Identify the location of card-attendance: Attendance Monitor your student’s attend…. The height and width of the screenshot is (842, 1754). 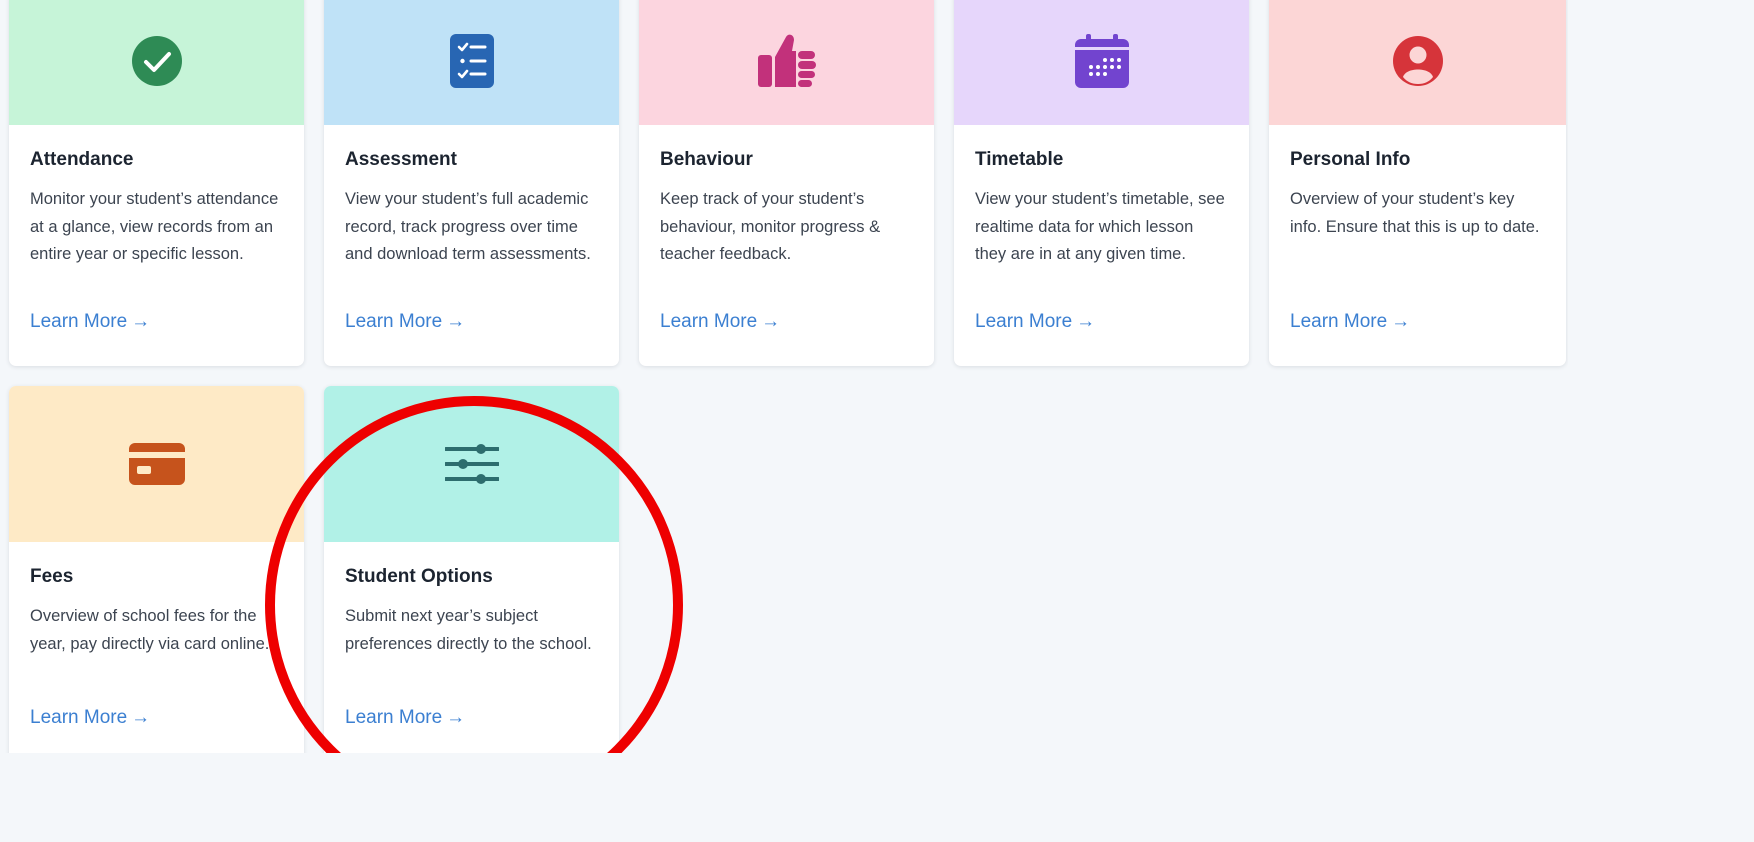
(156, 183).